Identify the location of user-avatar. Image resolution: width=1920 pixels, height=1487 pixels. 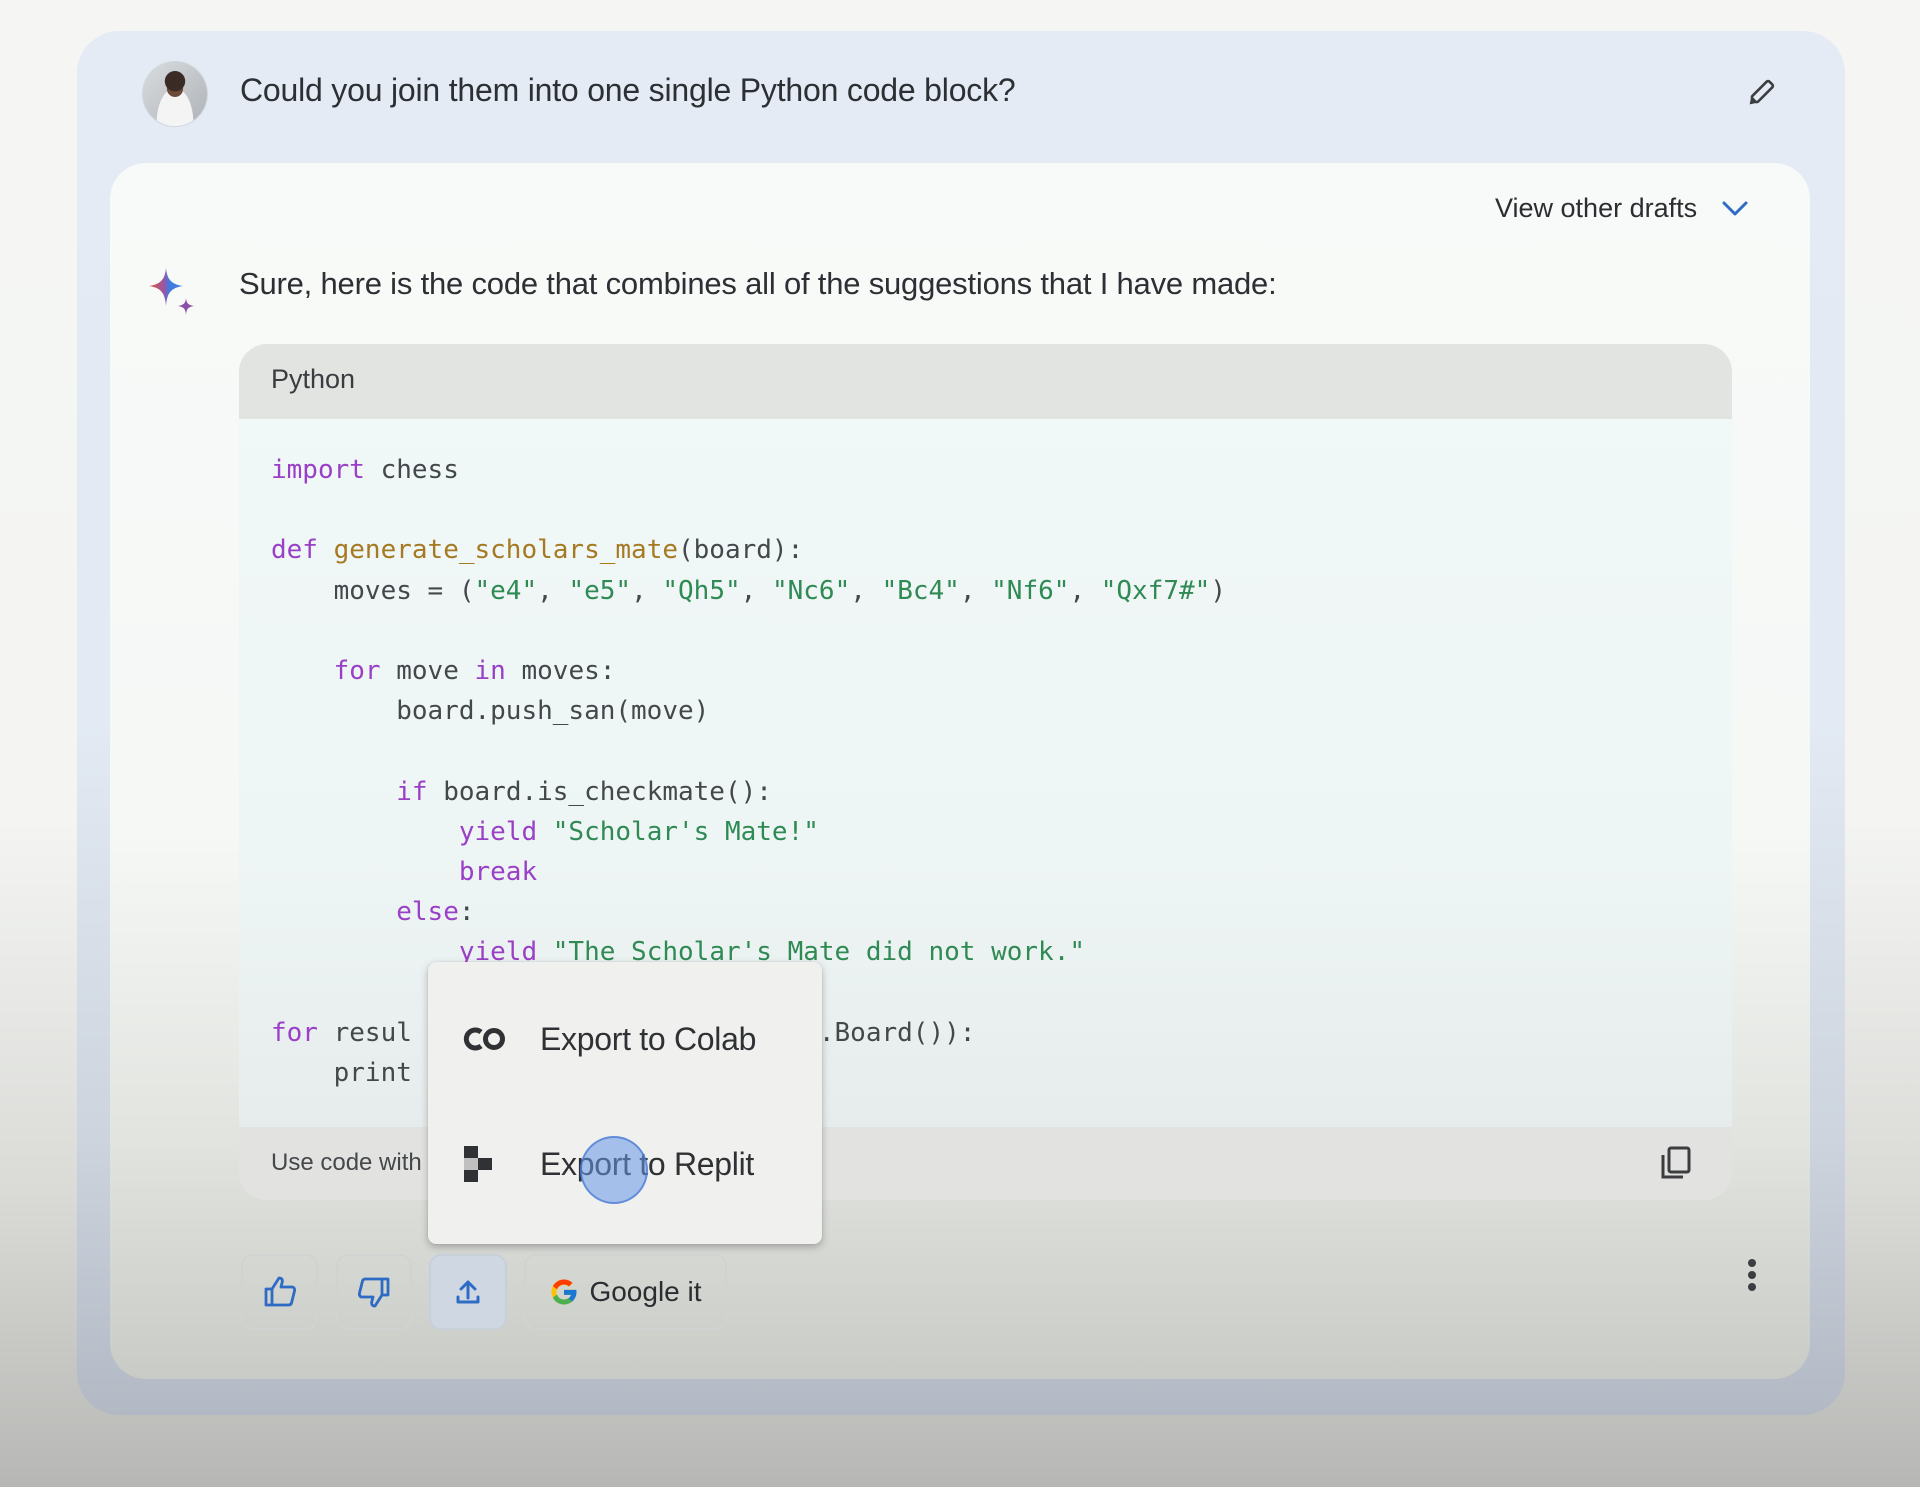
(175, 94).